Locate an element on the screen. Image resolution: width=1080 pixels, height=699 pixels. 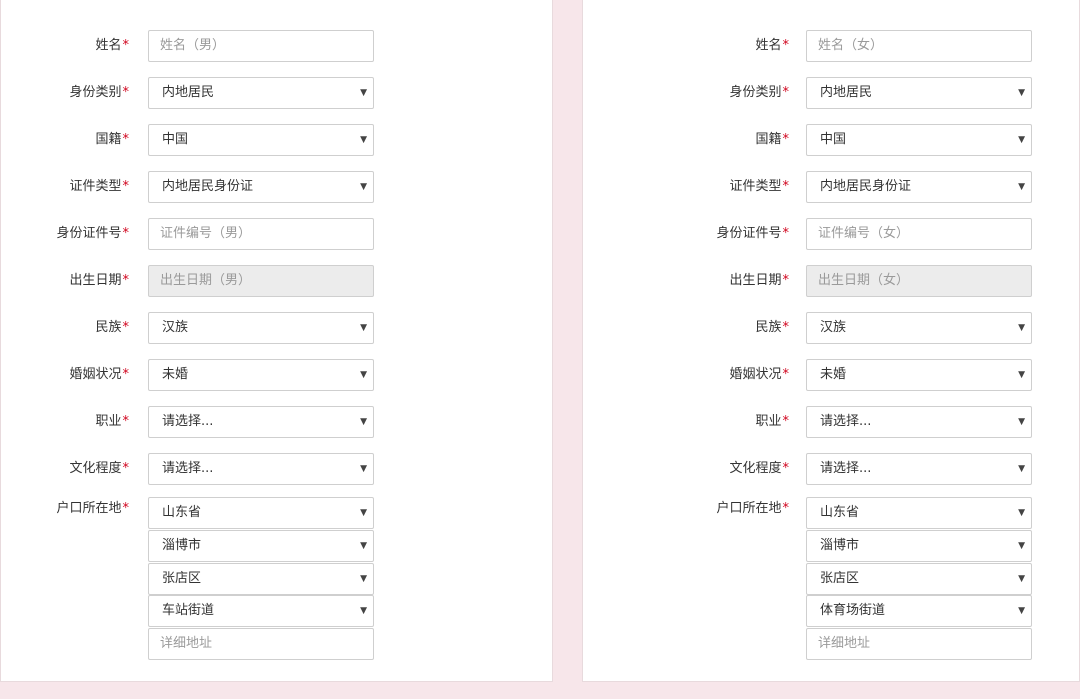
residence-street-select: 体育场街道 ▼ is located at coordinates (919, 611).